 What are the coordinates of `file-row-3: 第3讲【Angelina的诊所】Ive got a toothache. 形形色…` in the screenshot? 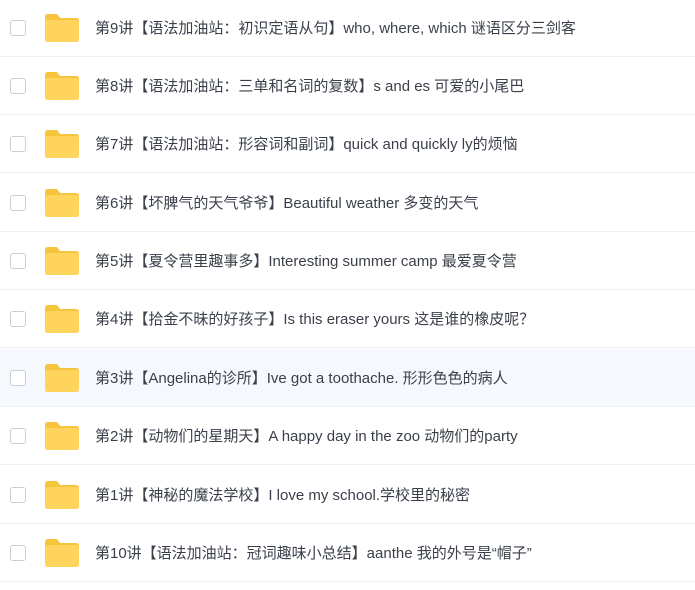 It's located at (347, 378).